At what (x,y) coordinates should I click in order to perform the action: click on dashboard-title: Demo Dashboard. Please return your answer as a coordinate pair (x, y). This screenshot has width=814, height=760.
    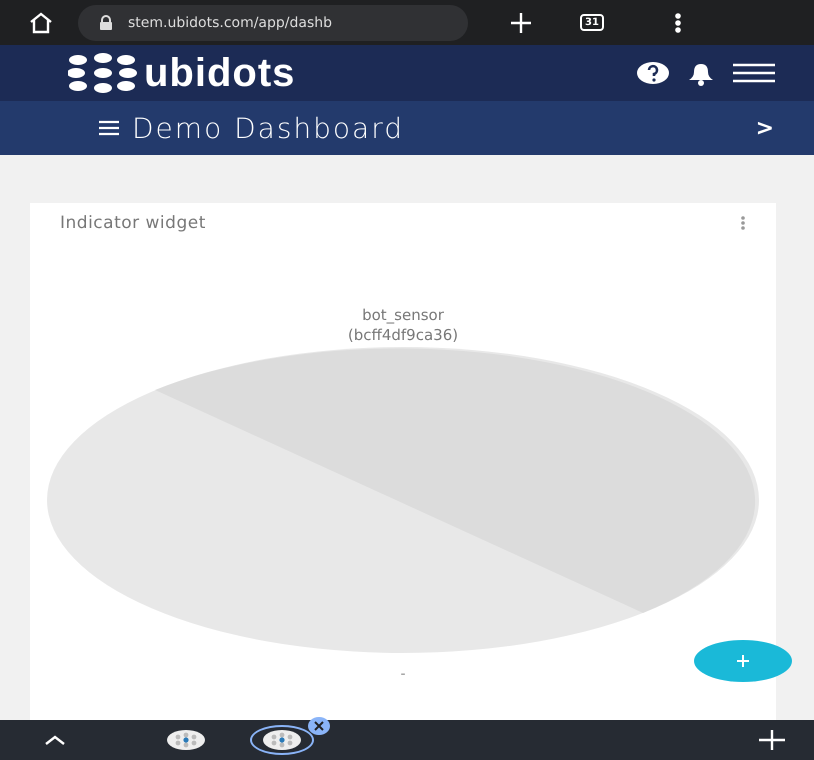
    Looking at the image, I should click on (269, 128).